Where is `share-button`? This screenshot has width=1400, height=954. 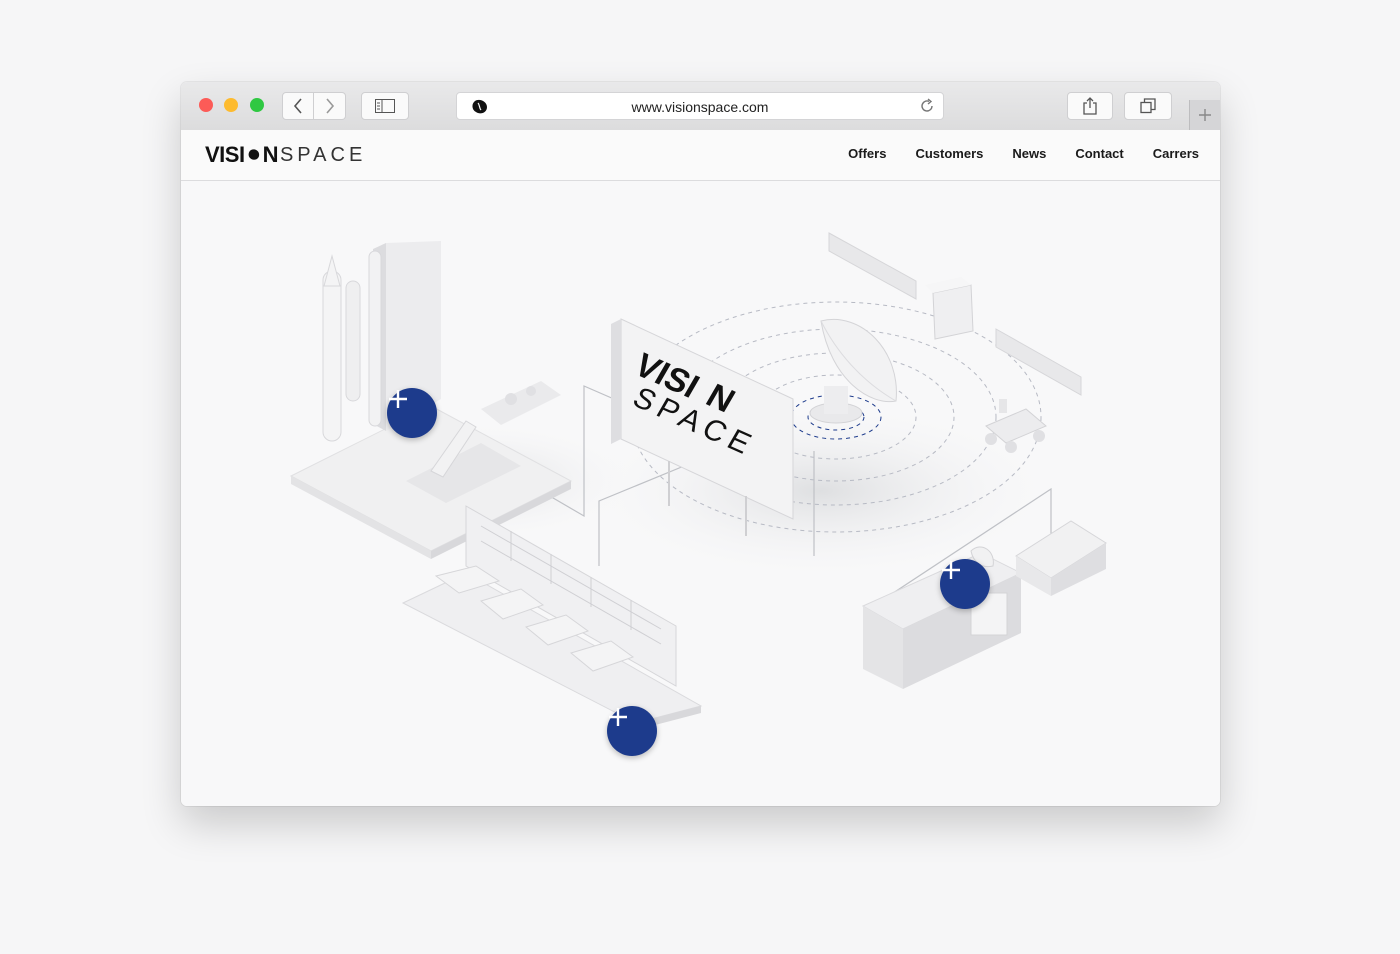
share-button is located at coordinates (1090, 106).